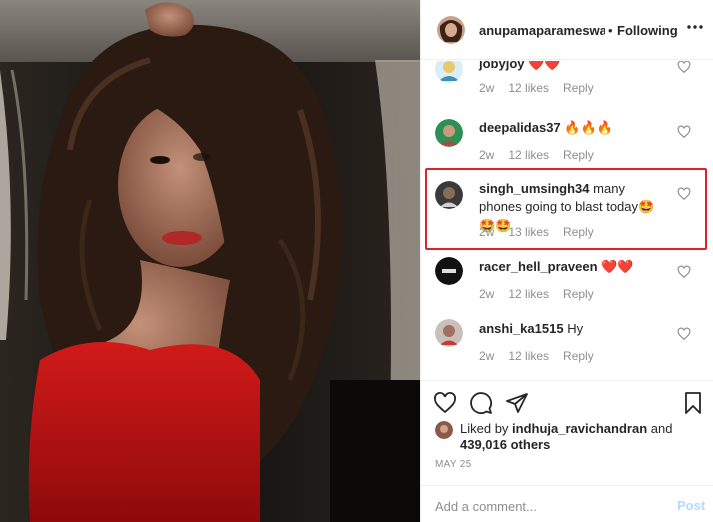 The width and height of the screenshot is (713, 522). I want to click on comment-text: racer_hell_praveen ❤️❤️, so click(574, 267).